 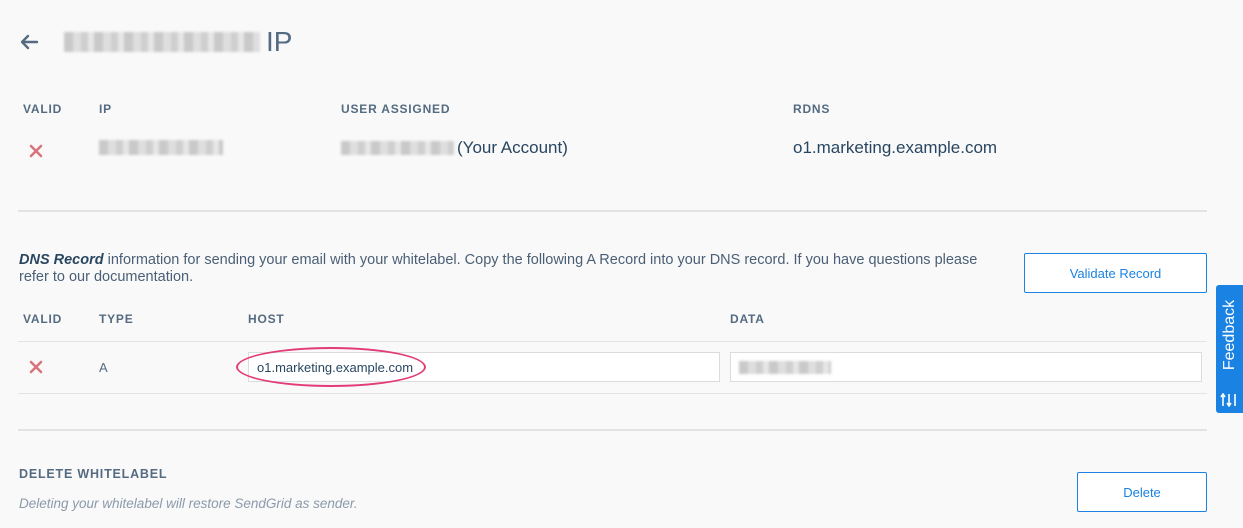 I want to click on redacted-username, so click(x=397, y=148).